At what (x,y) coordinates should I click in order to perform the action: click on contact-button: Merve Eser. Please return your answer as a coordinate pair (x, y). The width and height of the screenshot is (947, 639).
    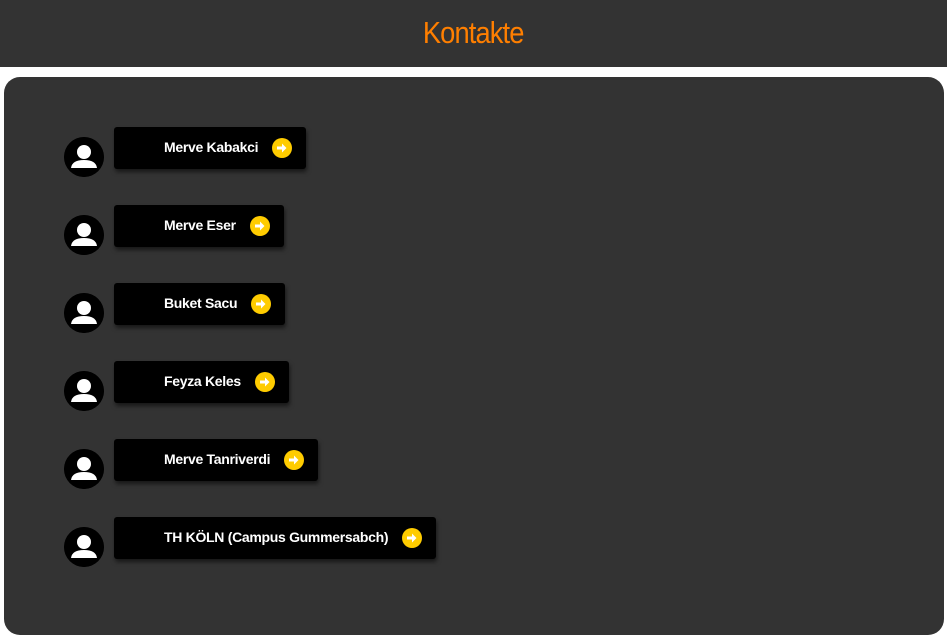
    Looking at the image, I should click on (199, 226).